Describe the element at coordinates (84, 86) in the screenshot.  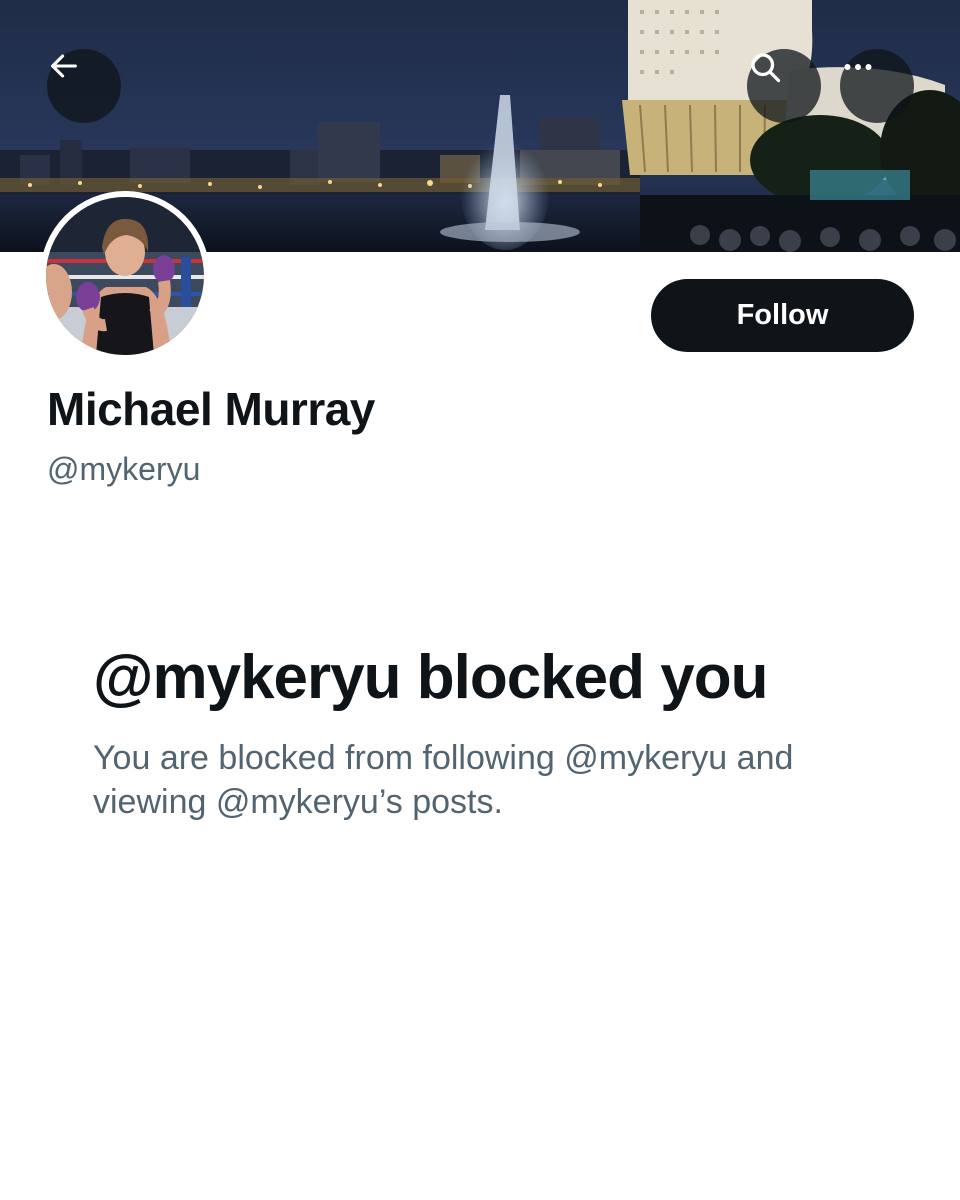
I see `back-button` at that location.